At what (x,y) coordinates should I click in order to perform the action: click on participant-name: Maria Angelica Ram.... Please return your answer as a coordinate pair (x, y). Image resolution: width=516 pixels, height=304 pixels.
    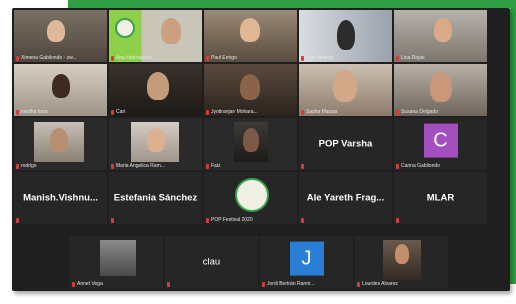
    Looking at the image, I should click on (138, 166).